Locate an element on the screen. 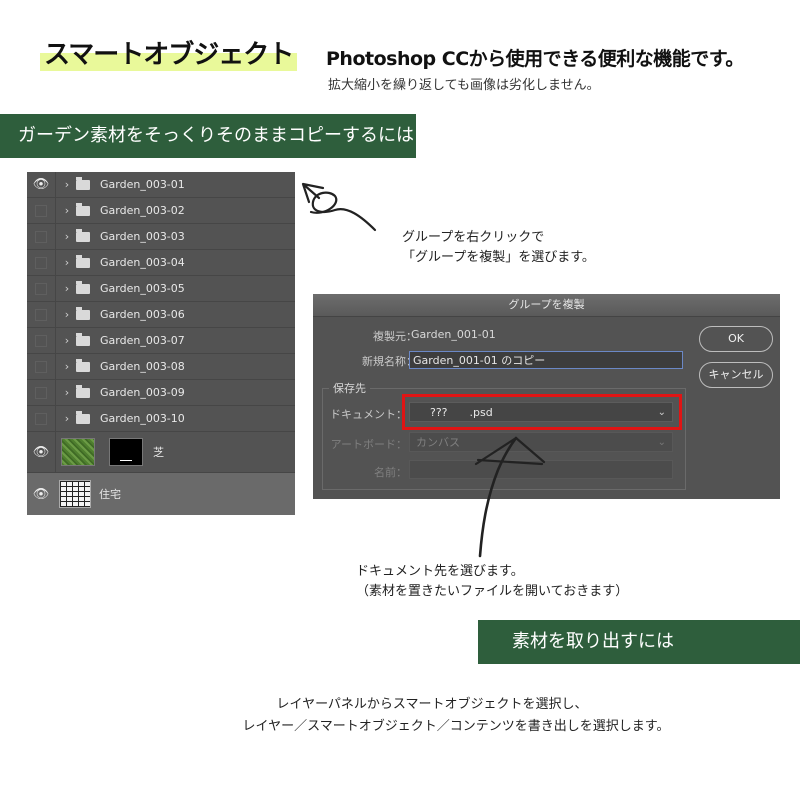 This screenshot has width=800, height=800. artboard-label: アートボード： is located at coordinates (368, 444).